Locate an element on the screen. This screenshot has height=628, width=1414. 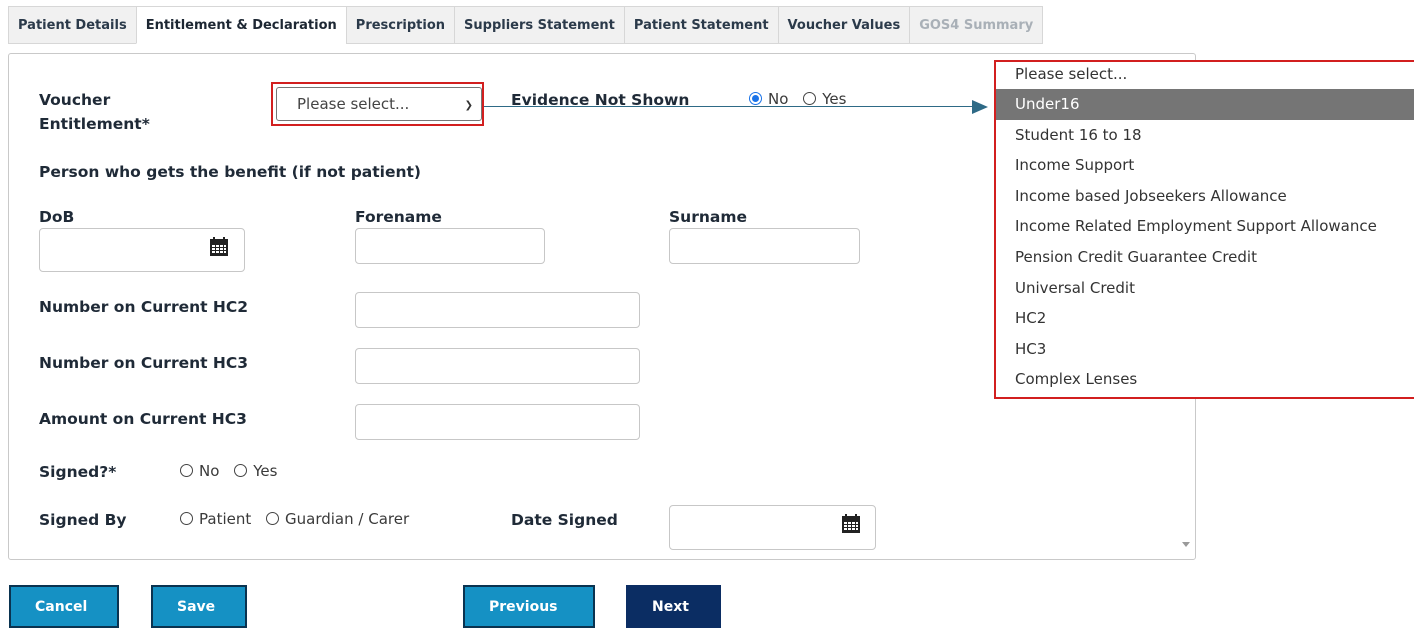
dob-label: DoB is located at coordinates (57, 217).